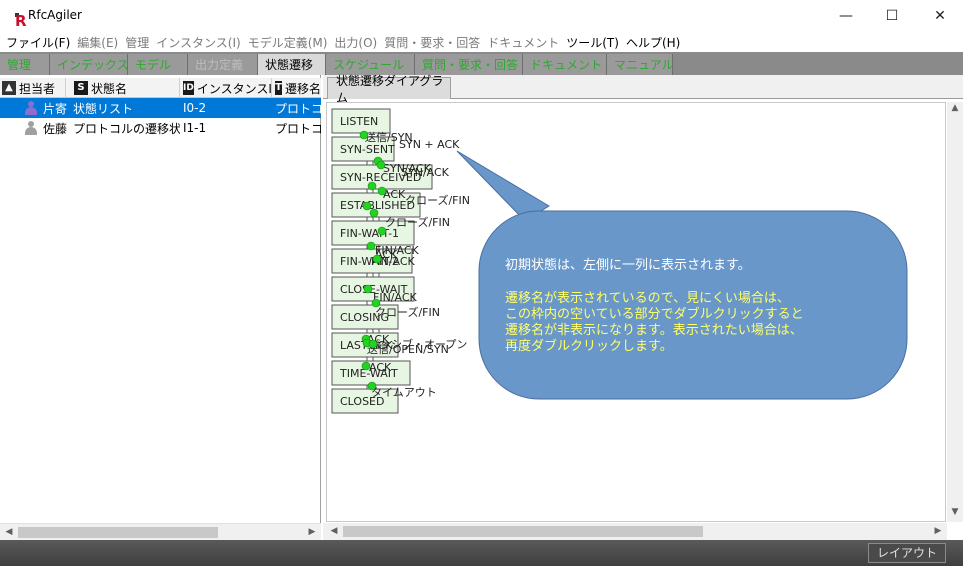 The width and height of the screenshot is (963, 566). I want to click on transition-label: SYN/ACK, so click(425, 172).